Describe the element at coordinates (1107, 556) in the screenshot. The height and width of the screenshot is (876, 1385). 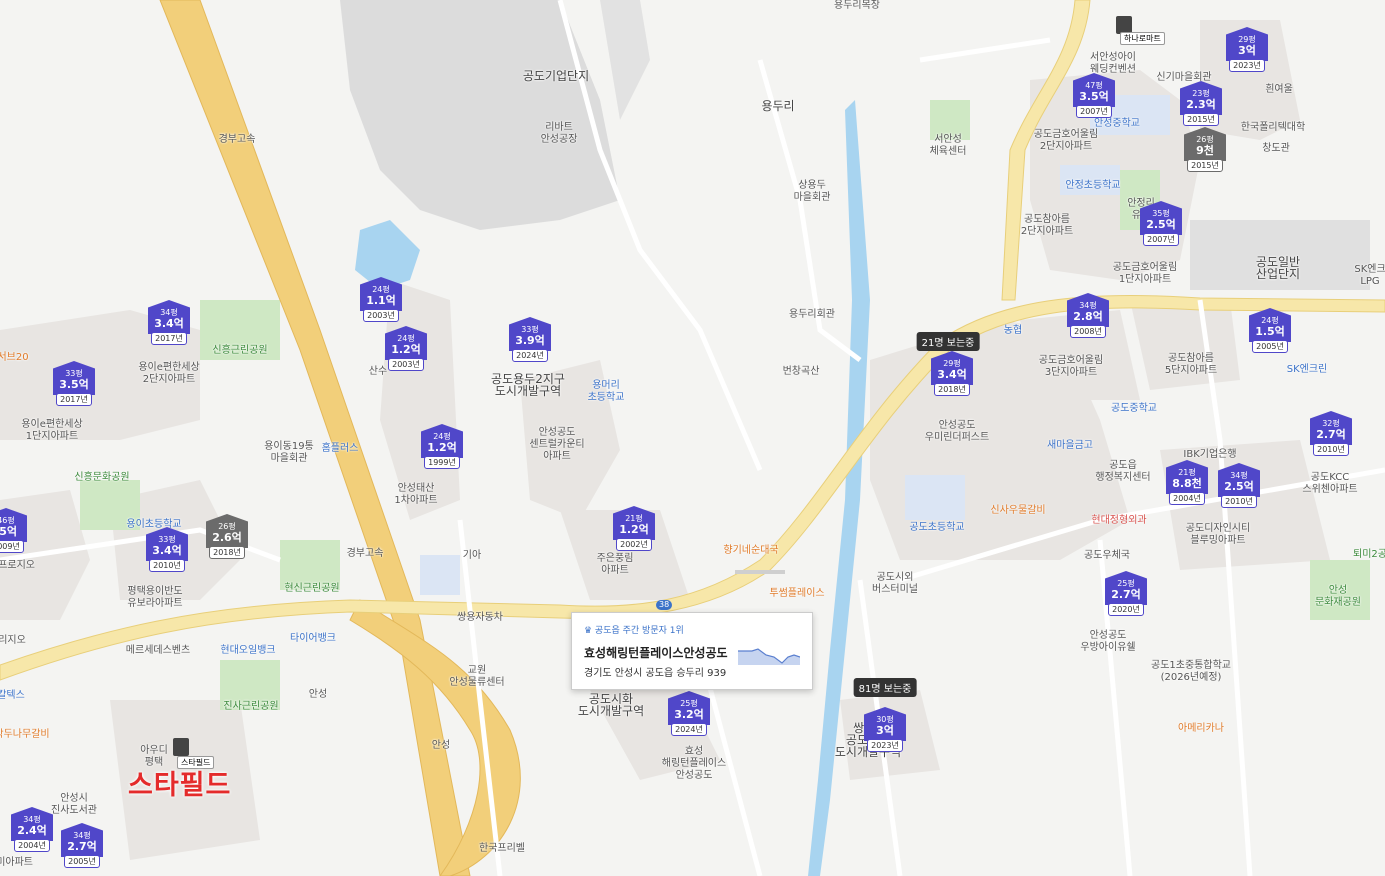
I see `place-label-gongdo-post: 공도우체국` at that location.